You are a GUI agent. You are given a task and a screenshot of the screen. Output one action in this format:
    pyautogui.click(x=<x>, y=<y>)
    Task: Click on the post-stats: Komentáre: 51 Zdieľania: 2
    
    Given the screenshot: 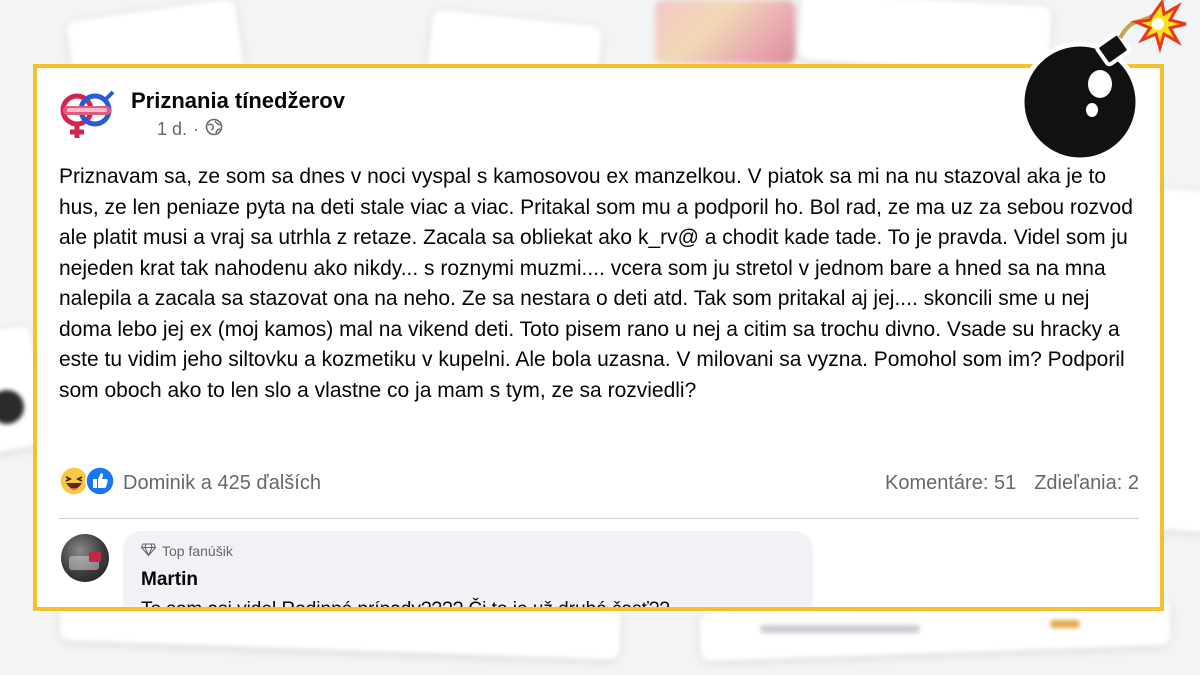 What is the action you would take?
    pyautogui.click(x=1012, y=483)
    